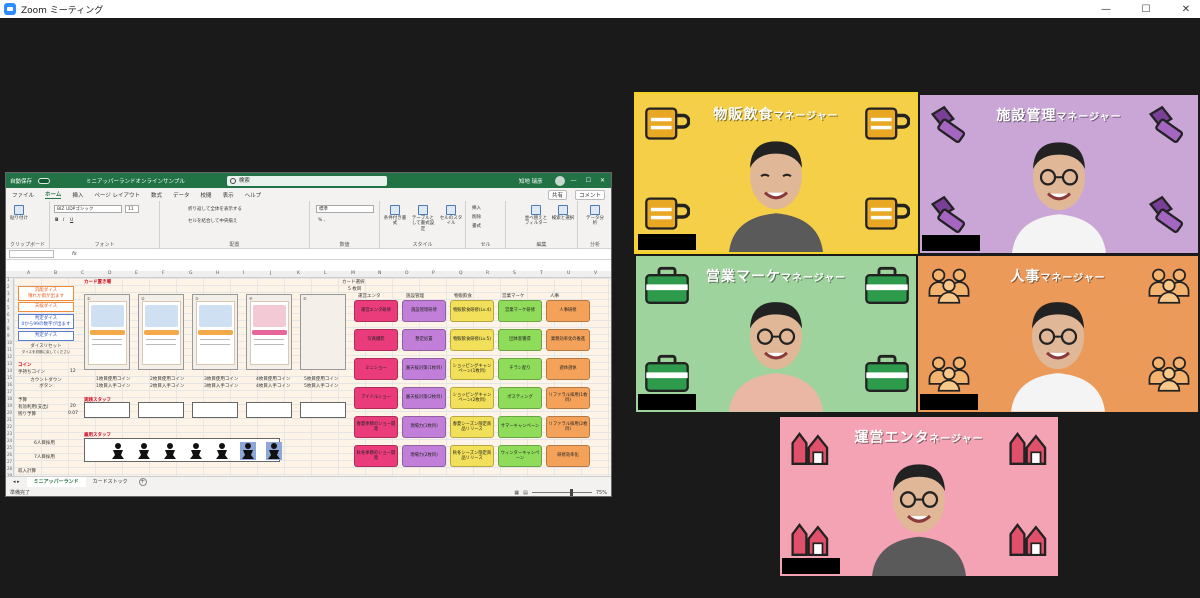 The image size is (1200, 598). Describe the element at coordinates (568, 427) in the screenshot. I see `kamoku-card-button: リファラル採用(2枚目)` at that location.